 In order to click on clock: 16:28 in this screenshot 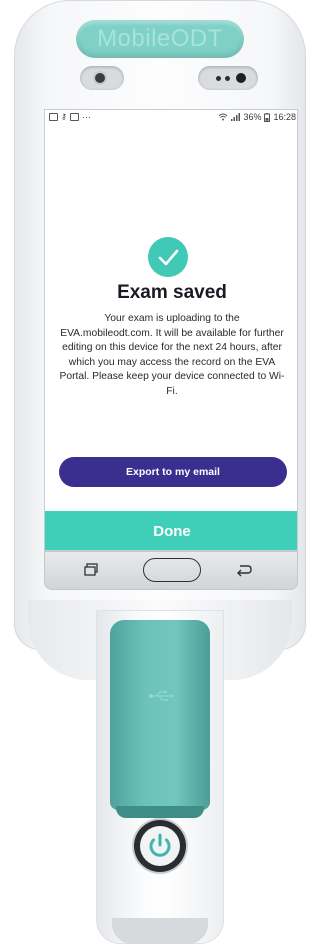, I will do `click(284, 117)`.